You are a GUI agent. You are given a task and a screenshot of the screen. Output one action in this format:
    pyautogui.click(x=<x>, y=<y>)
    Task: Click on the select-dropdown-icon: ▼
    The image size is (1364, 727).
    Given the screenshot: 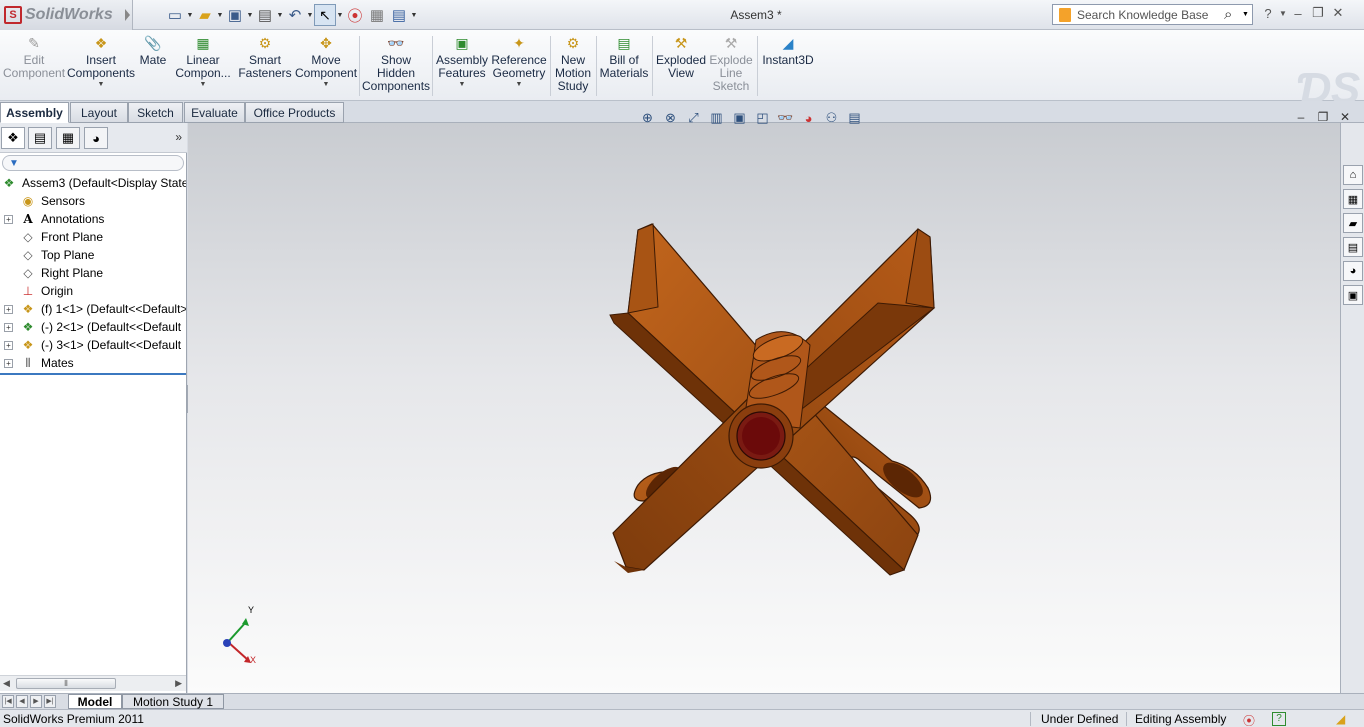 What is the action you would take?
    pyautogui.click(x=340, y=15)
    